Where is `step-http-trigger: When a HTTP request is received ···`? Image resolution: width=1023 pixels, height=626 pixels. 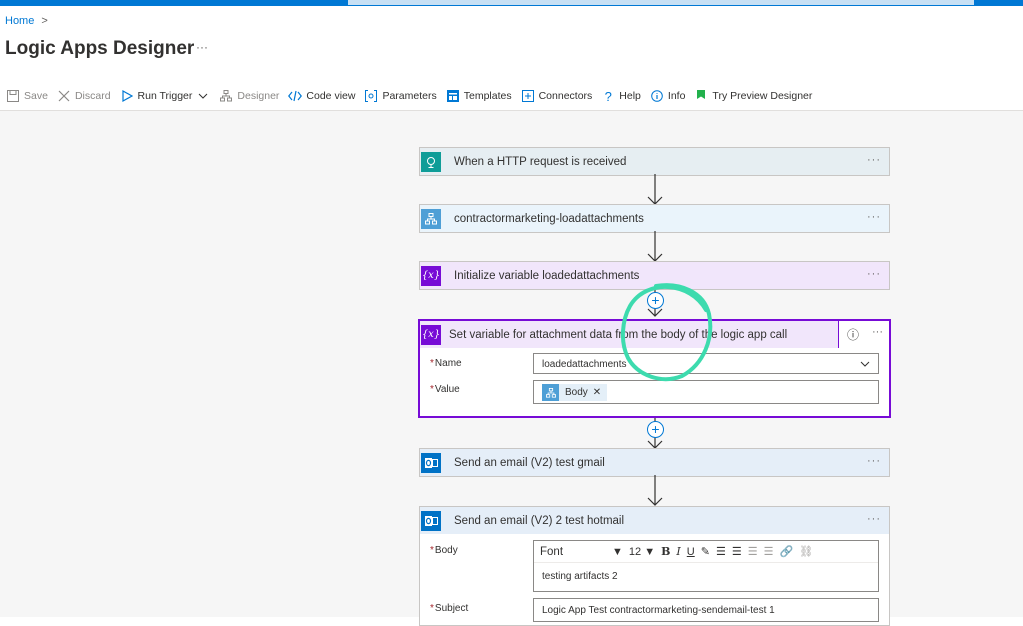
step-http-trigger: When a HTTP request is received ··· is located at coordinates (654, 161).